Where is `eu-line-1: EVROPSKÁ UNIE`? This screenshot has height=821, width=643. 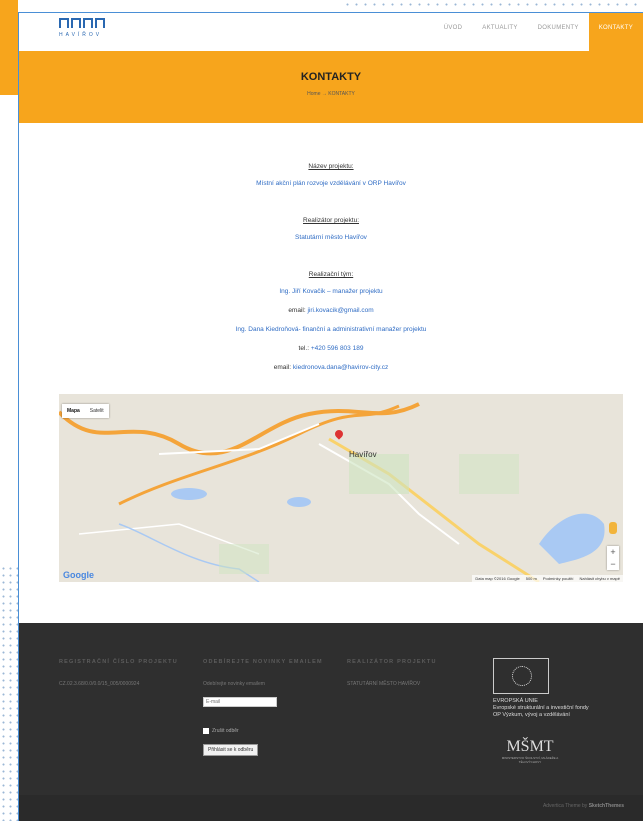
eu-line-1: EVROPSKÁ UNIE is located at coordinates (515, 701).